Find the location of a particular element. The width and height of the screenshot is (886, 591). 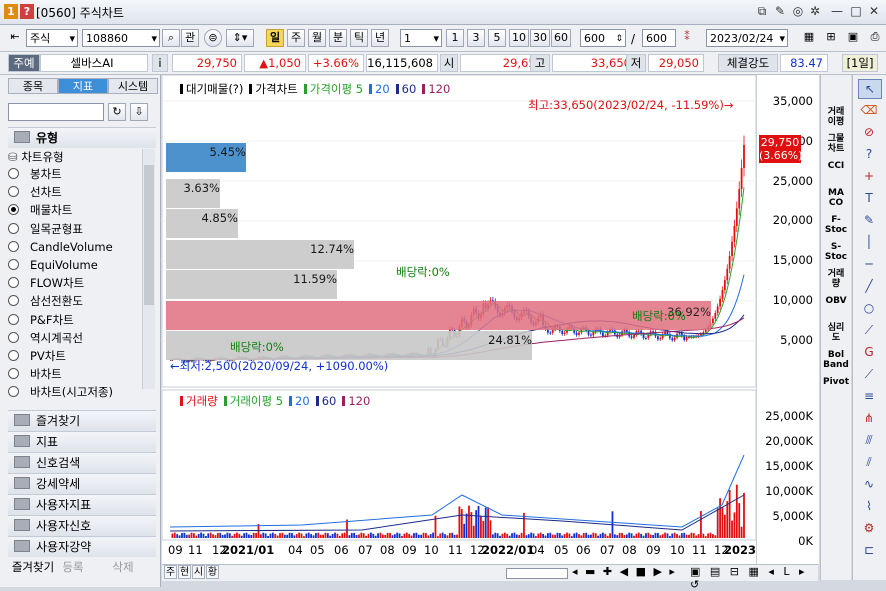

chart-type-item: 일목균형표 is located at coordinates (45, 229).